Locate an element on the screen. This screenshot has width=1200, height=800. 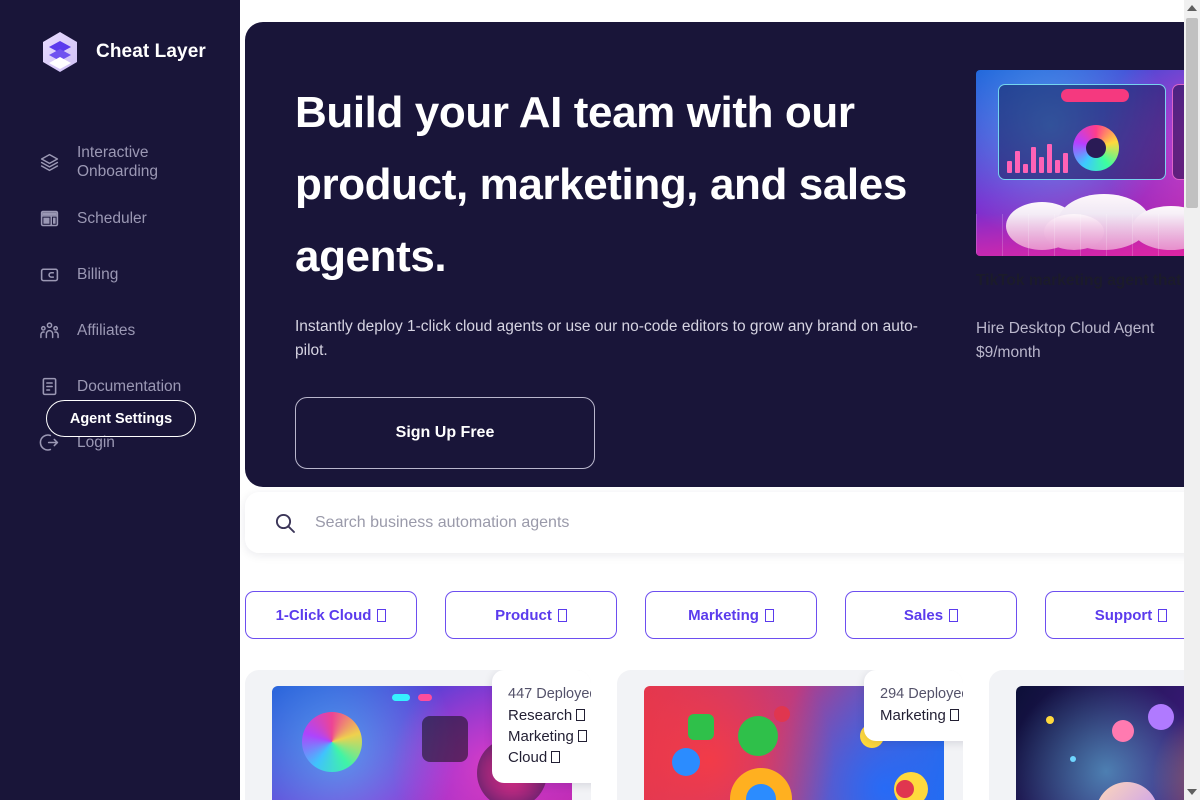
document-list-icon is located at coordinates (49, 386).